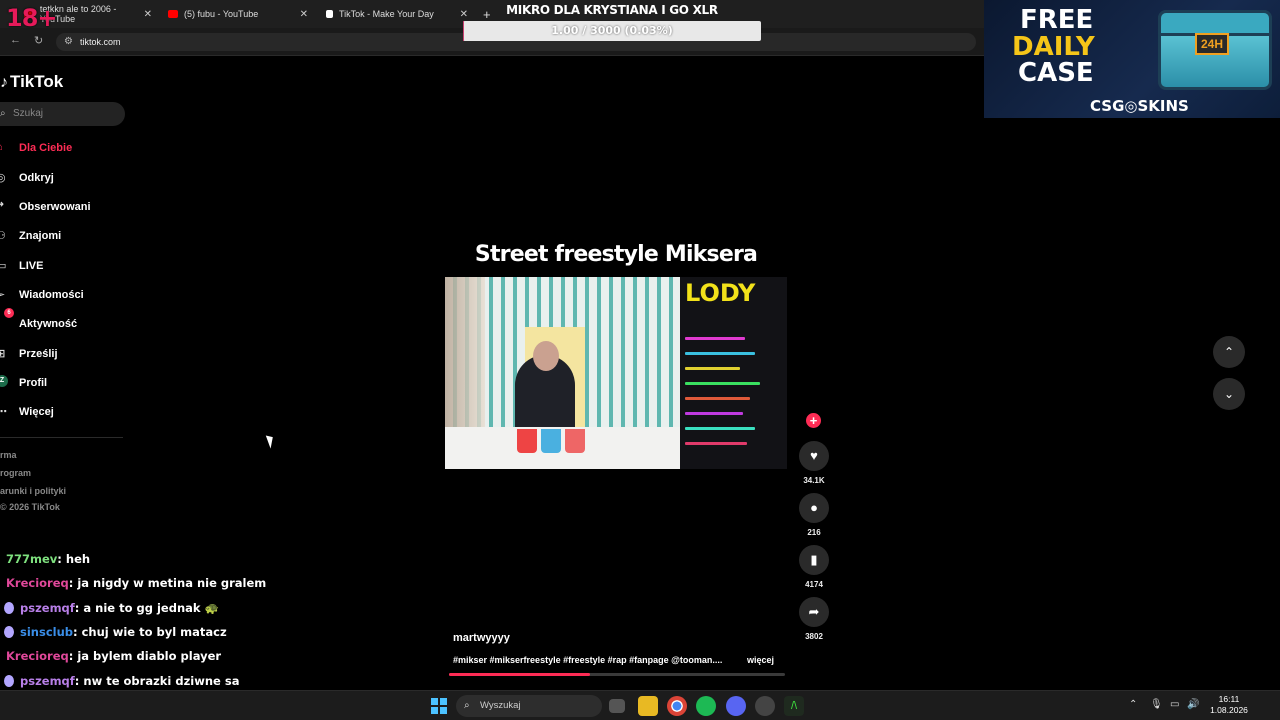 The image size is (1280, 720). Describe the element at coordinates (439, 706) in the screenshot. I see `windows-start-icon` at that location.